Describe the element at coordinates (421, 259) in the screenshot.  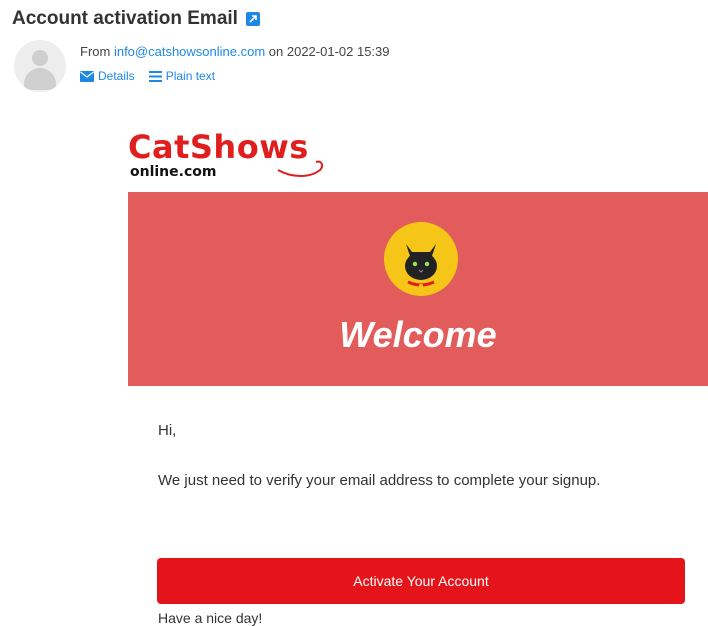
I see `cat-face-icon` at that location.